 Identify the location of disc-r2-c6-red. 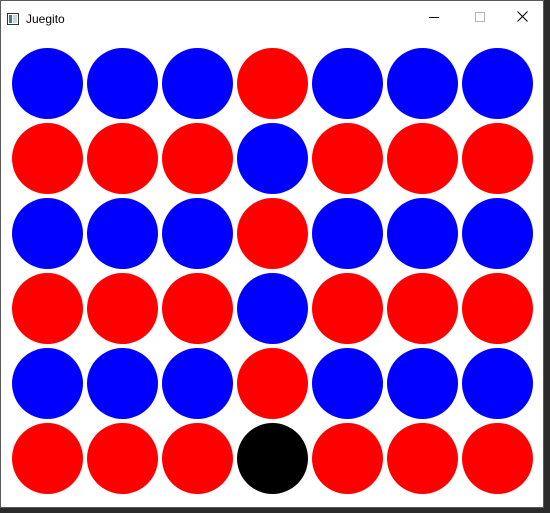
(422, 158).